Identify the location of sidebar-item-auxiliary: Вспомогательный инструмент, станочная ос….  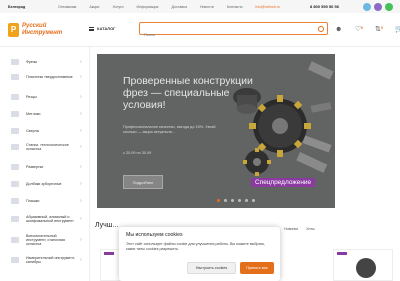
(45, 240).